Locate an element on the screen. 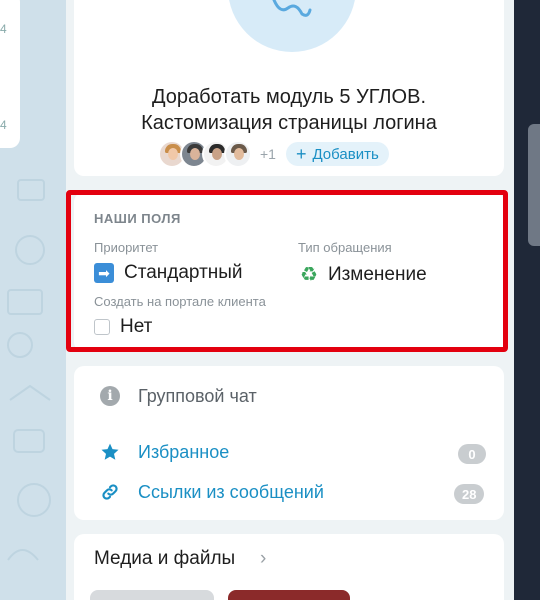  members-row: +1 + Добавить is located at coordinates (273, 154).